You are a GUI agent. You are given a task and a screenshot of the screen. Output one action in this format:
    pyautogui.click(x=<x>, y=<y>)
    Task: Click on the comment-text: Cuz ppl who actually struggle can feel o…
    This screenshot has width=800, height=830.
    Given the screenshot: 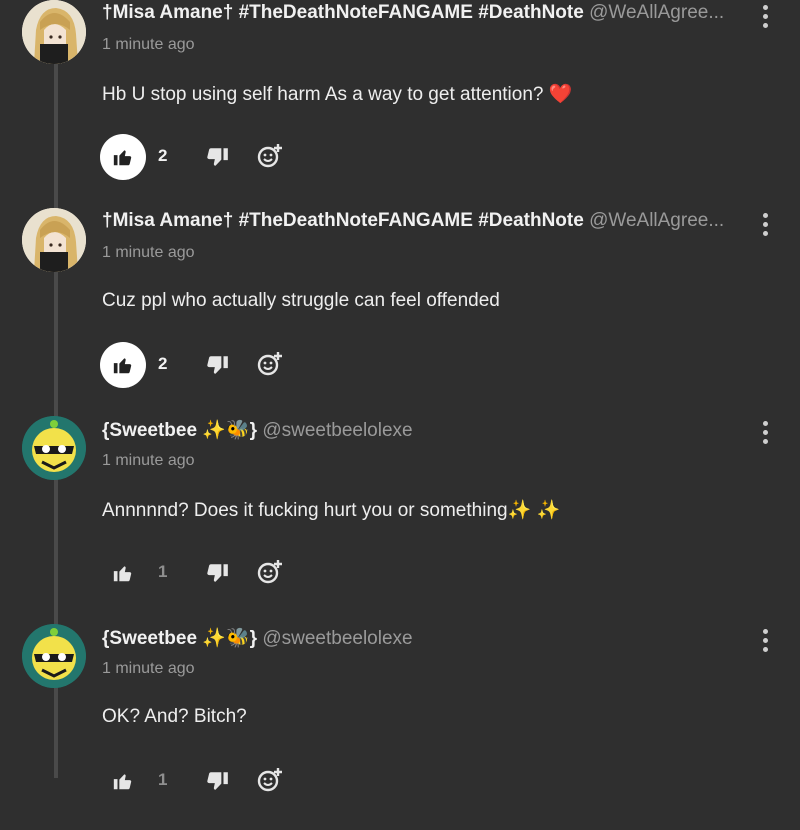 What is the action you would take?
    pyautogui.click(x=301, y=300)
    